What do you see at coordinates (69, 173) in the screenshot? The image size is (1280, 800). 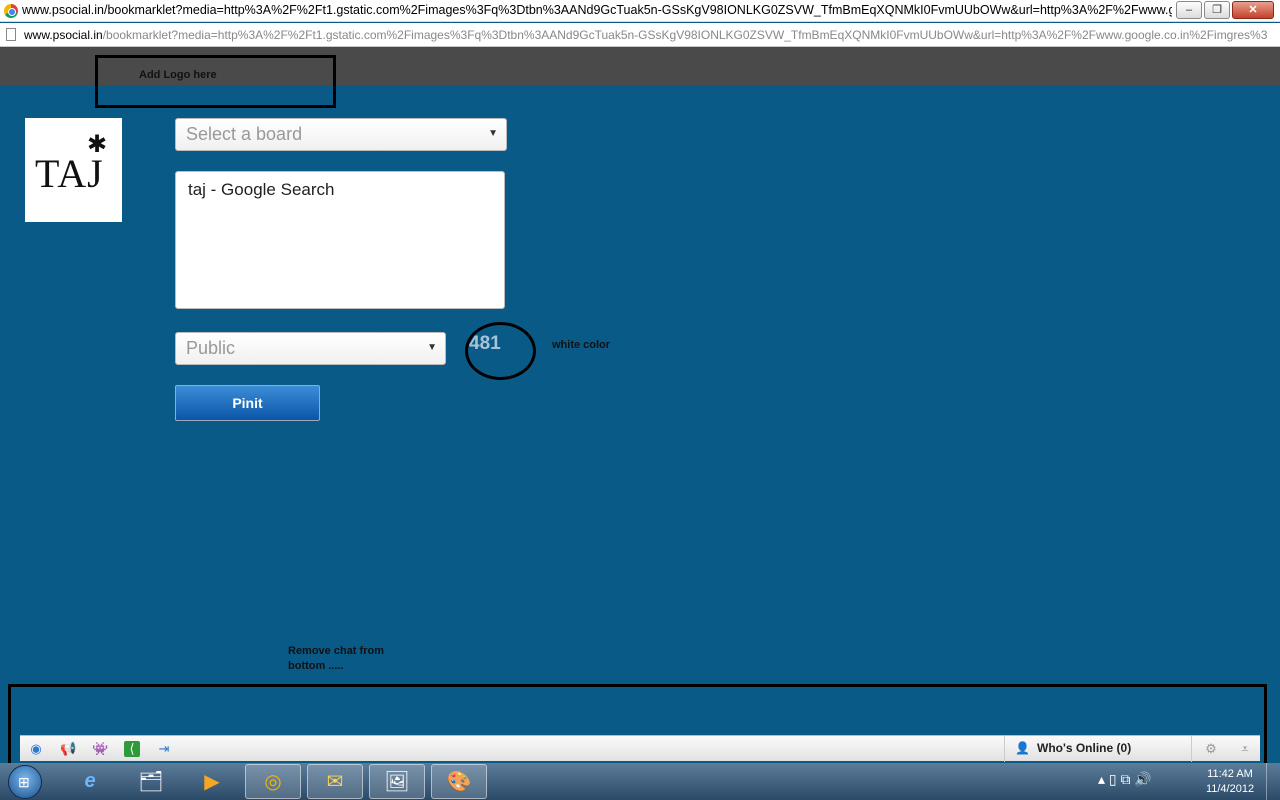 I see `taj-logo-text: TAJ` at bounding box center [69, 173].